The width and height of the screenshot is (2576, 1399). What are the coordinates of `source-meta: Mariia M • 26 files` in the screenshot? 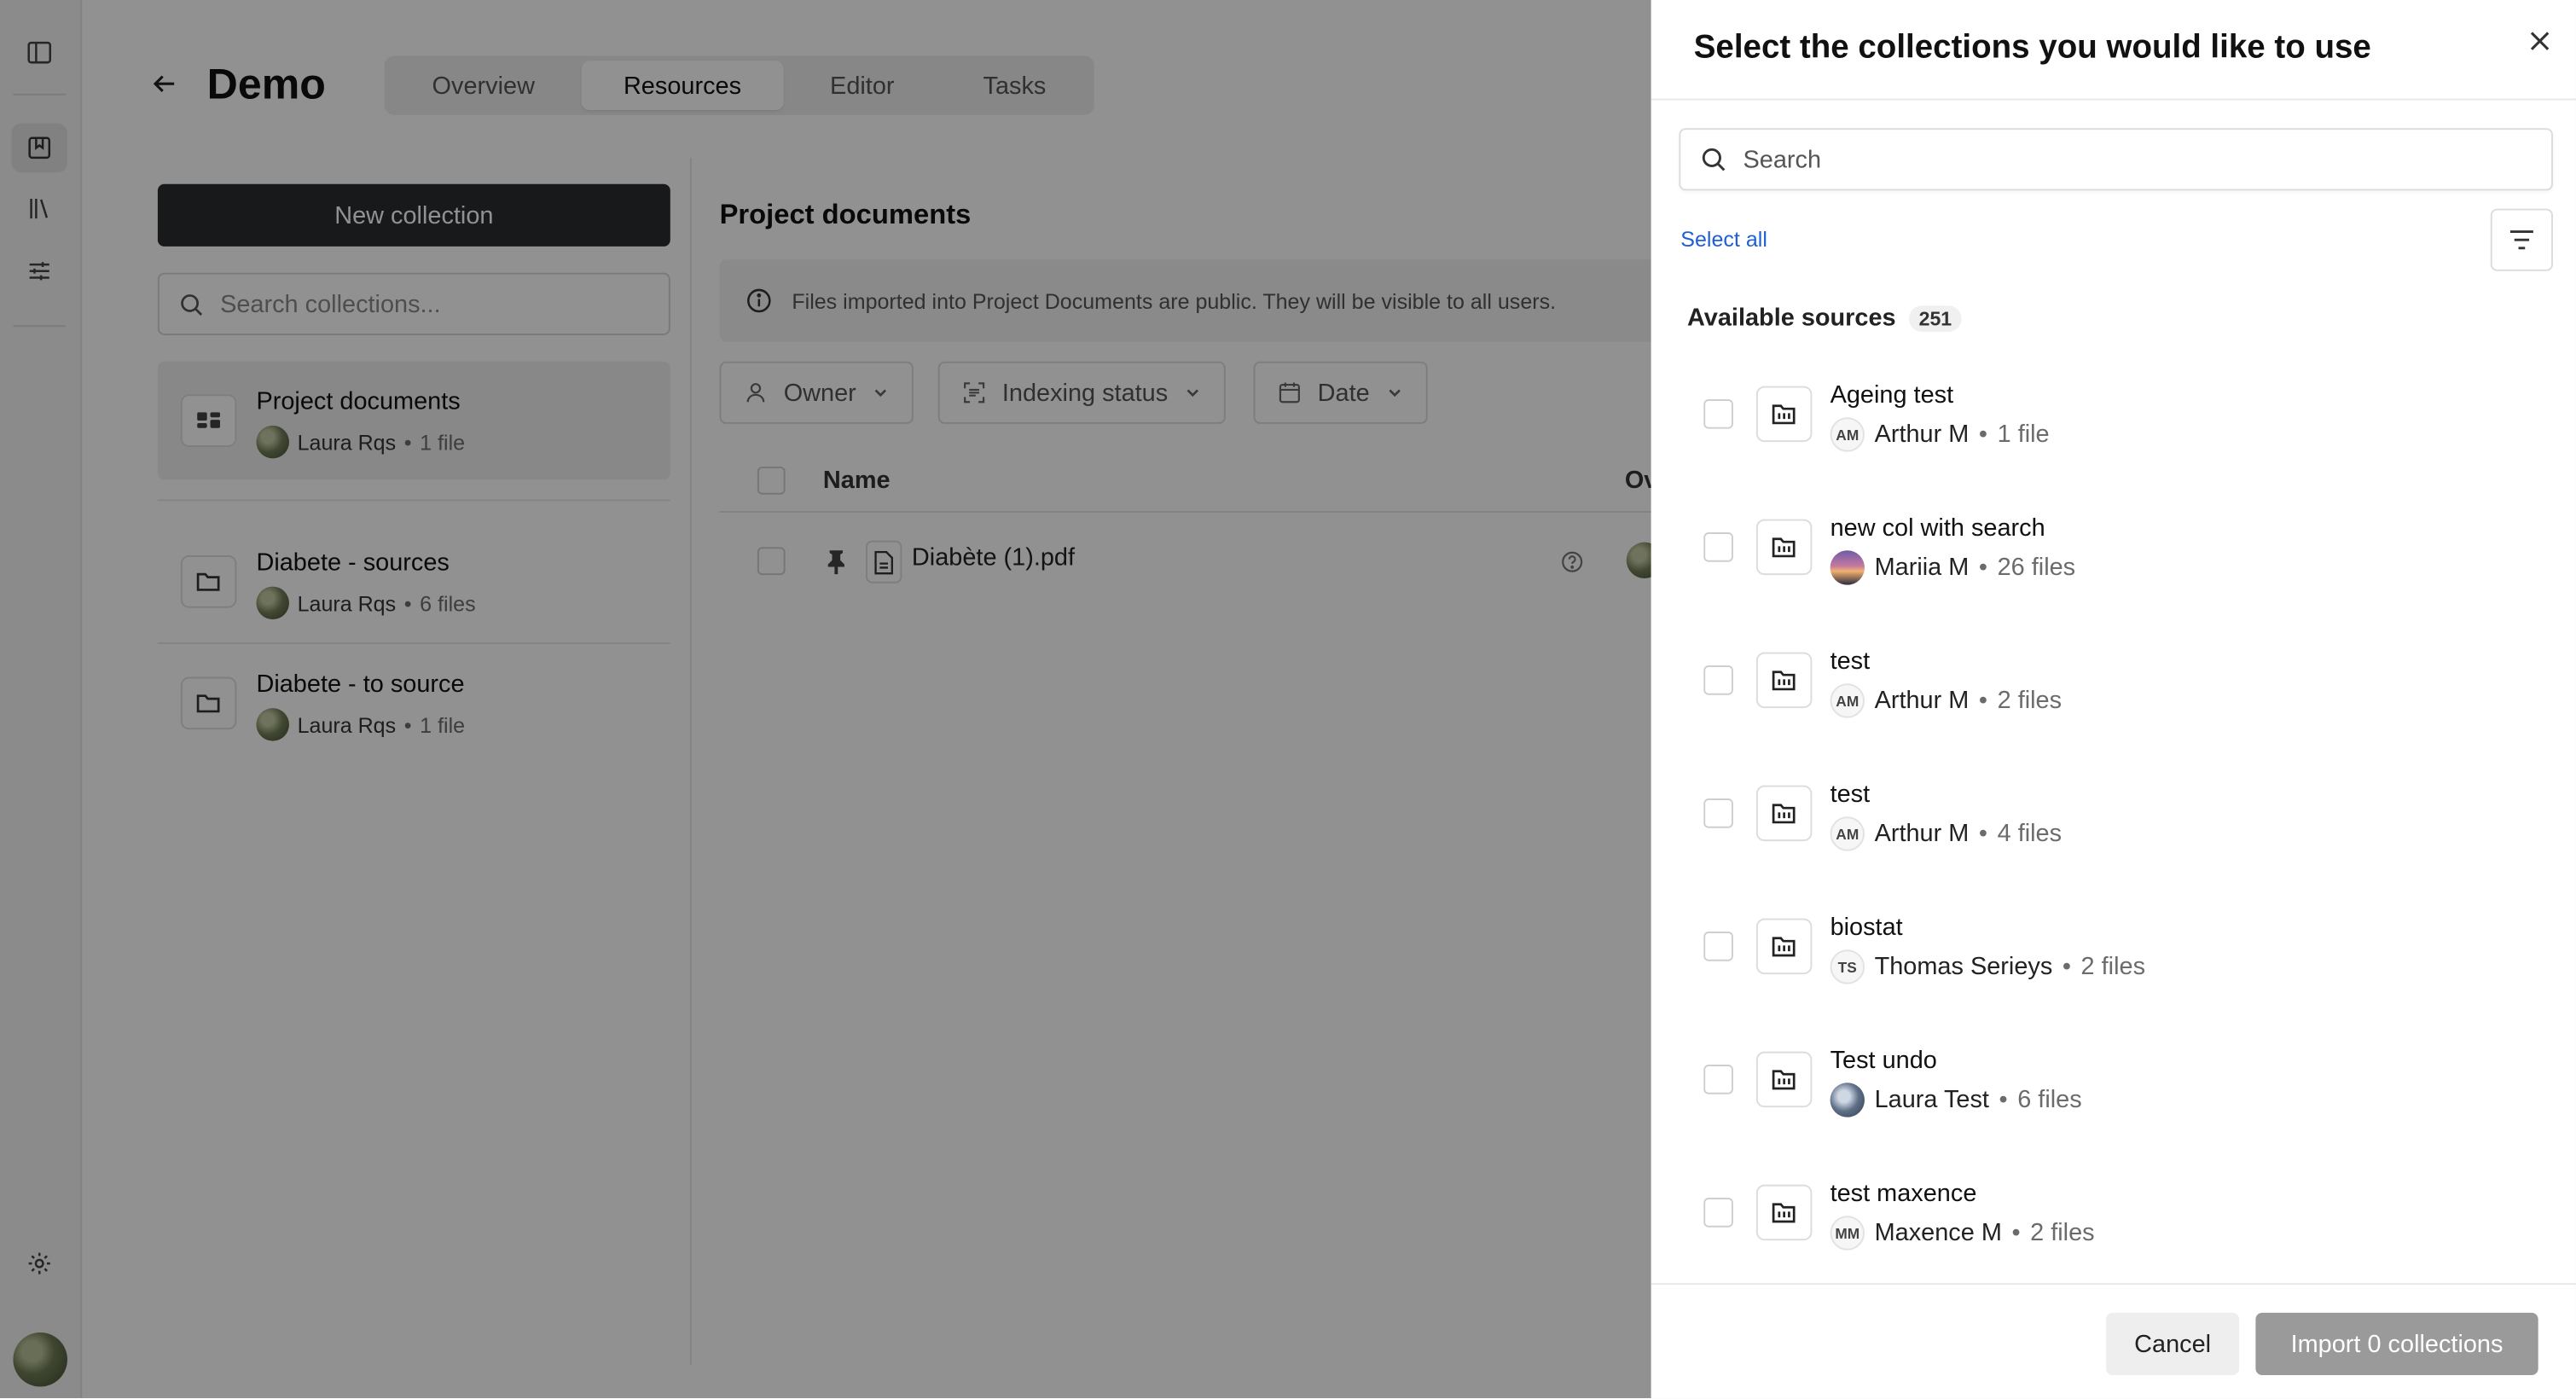 It's located at (1953, 567).